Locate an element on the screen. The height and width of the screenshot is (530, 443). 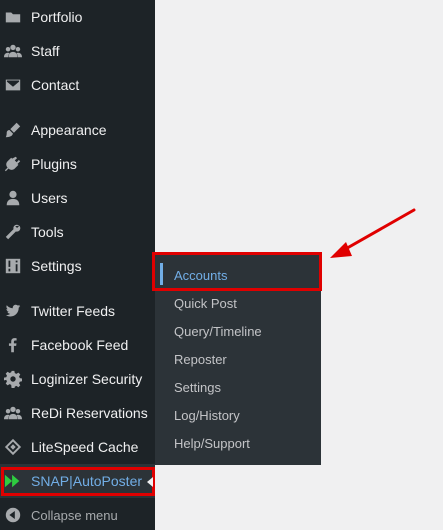
sidebar-item-plugins: Plugins is located at coordinates (77, 164).